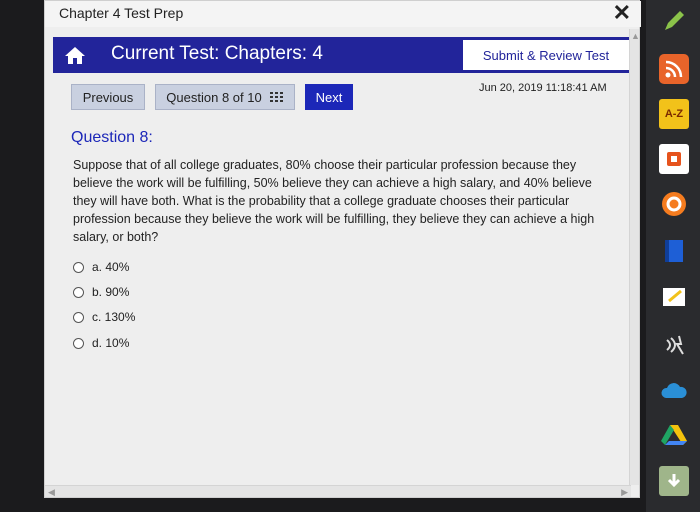 The width and height of the screenshot is (700, 512). I want to click on test-title: Current Test: Chapters: 4, so click(217, 53).